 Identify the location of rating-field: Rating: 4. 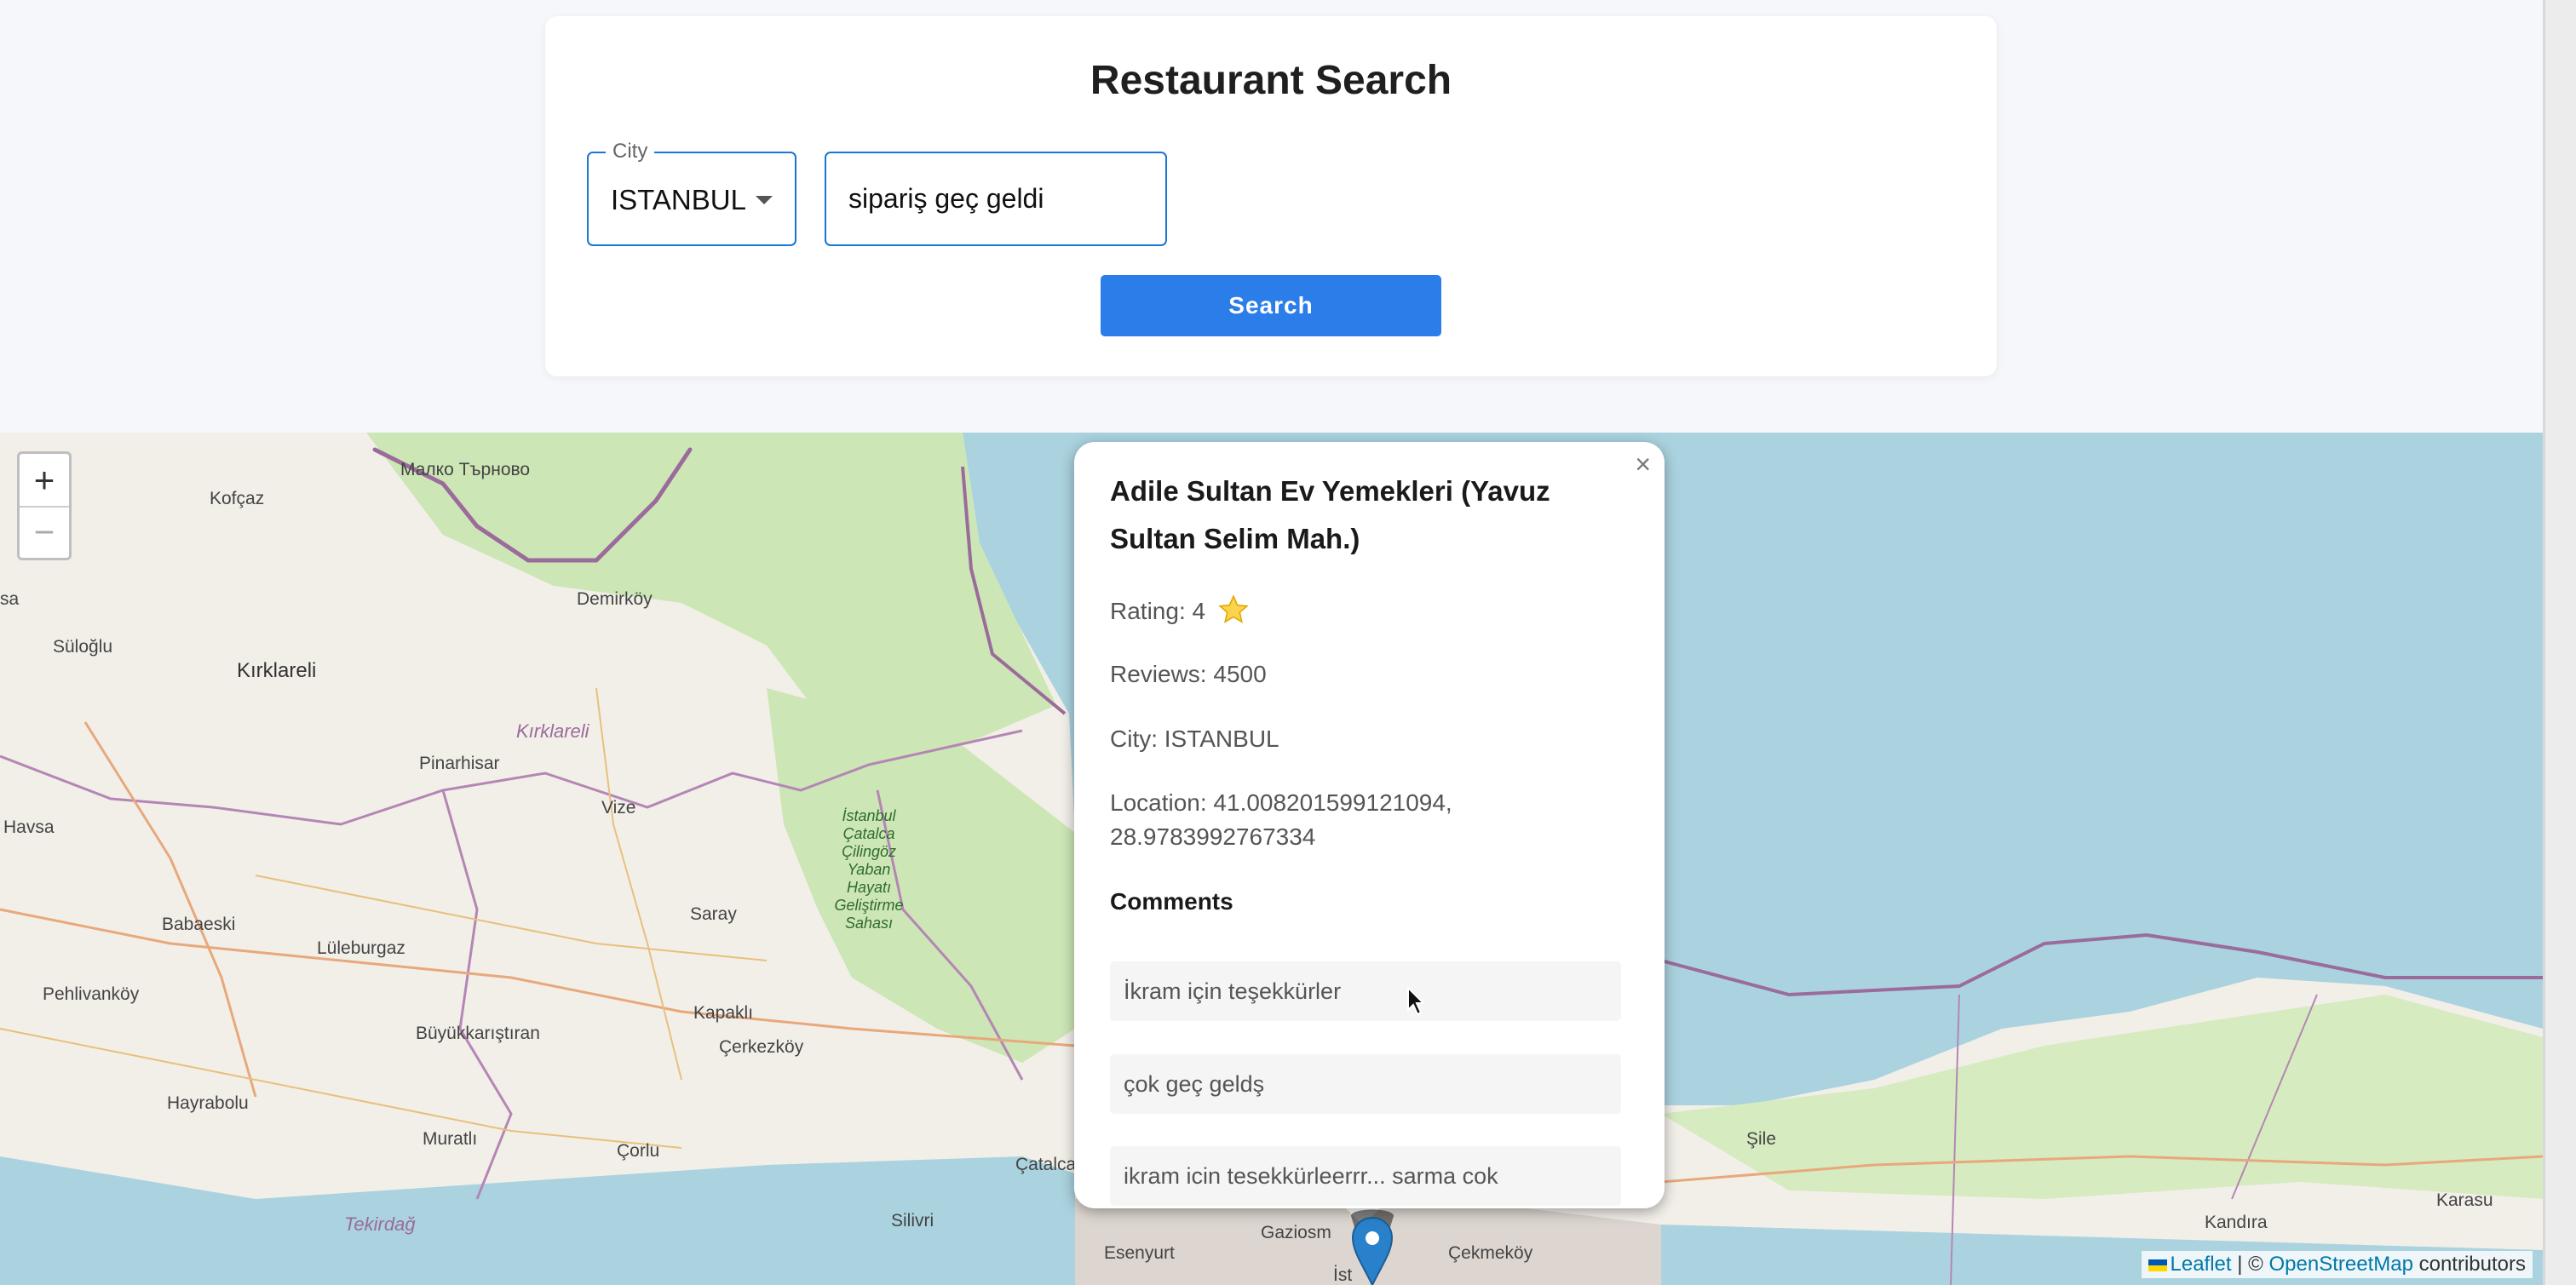
(1180, 610).